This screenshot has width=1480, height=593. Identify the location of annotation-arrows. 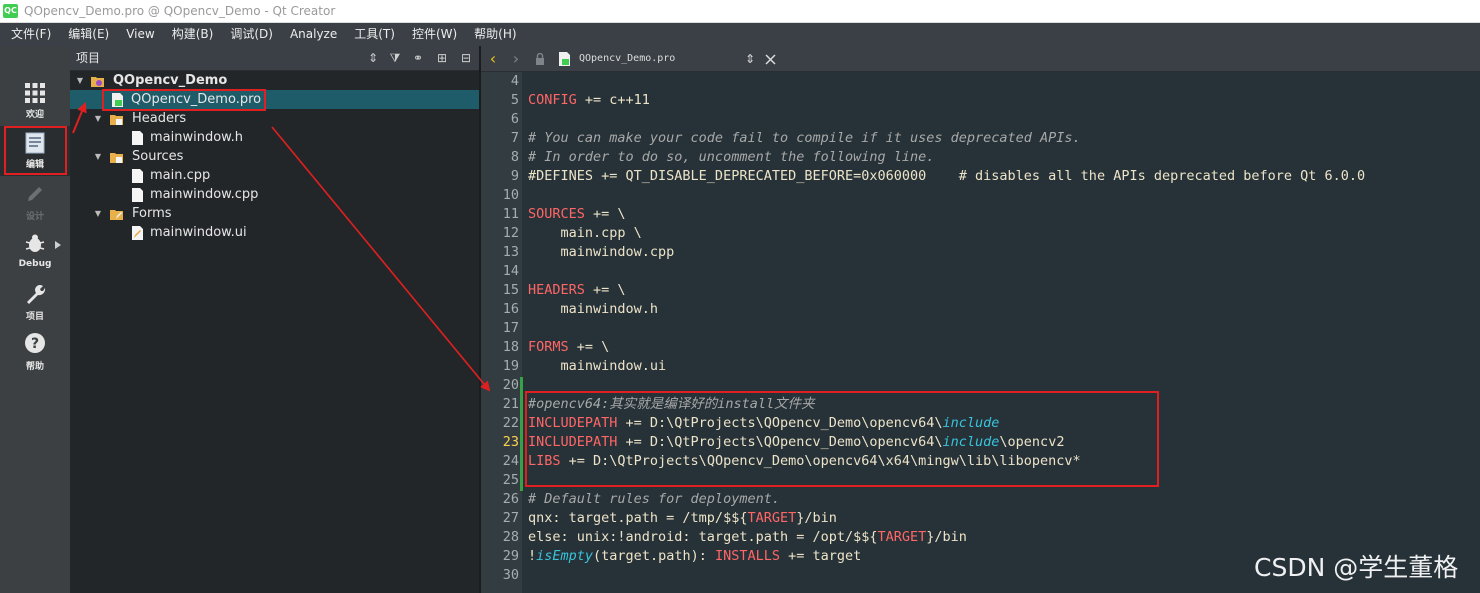
(281, 247).